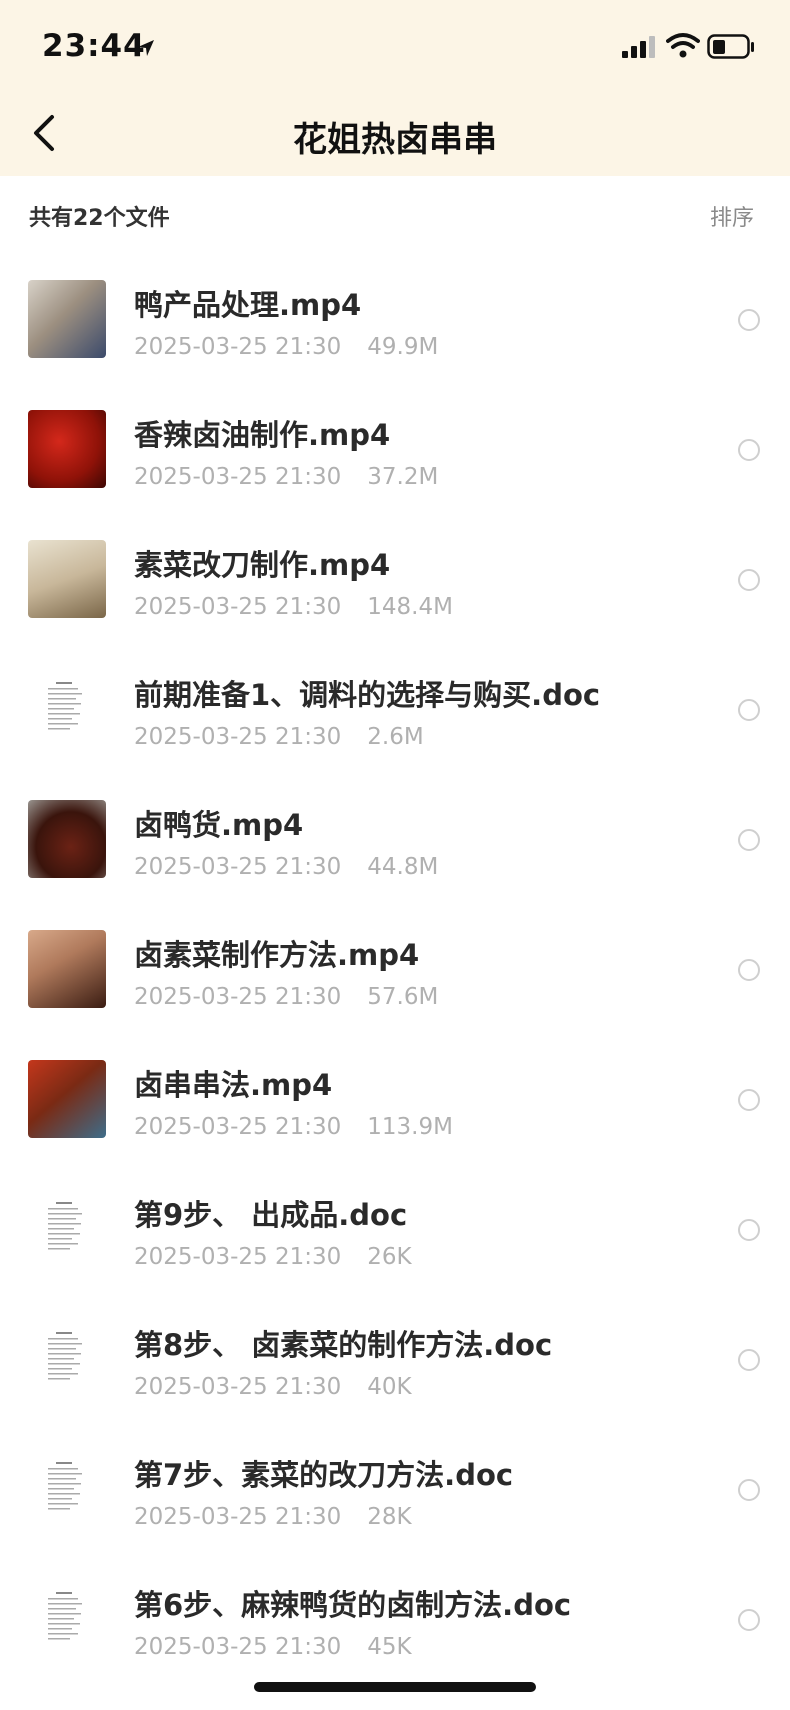  I want to click on file-name: 前期准备1、调料的选择与购买.doc, so click(367, 695).